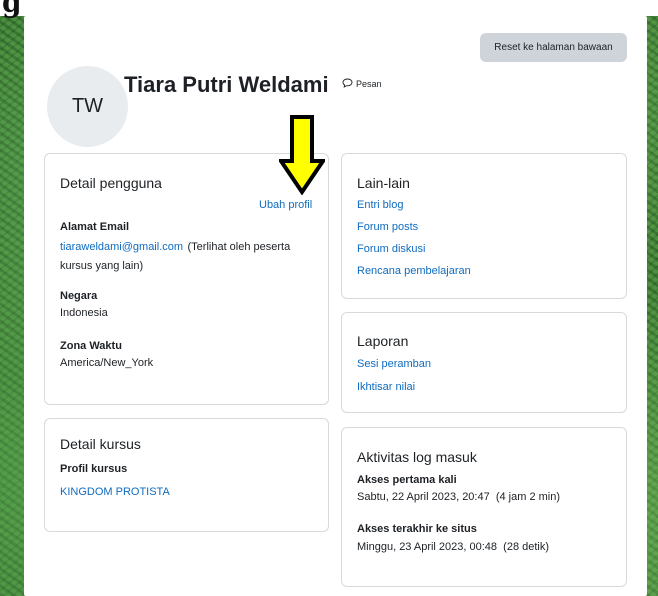 The height and width of the screenshot is (596, 658). Describe the element at coordinates (369, 84) in the screenshot. I see `message-label: Pesan` at that location.